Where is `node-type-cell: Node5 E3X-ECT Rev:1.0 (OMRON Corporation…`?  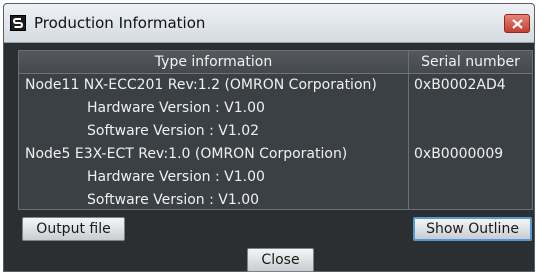 node-type-cell: Node5 E3X-ECT Rev:1.0 (OMRON Corporation… is located at coordinates (186, 154).